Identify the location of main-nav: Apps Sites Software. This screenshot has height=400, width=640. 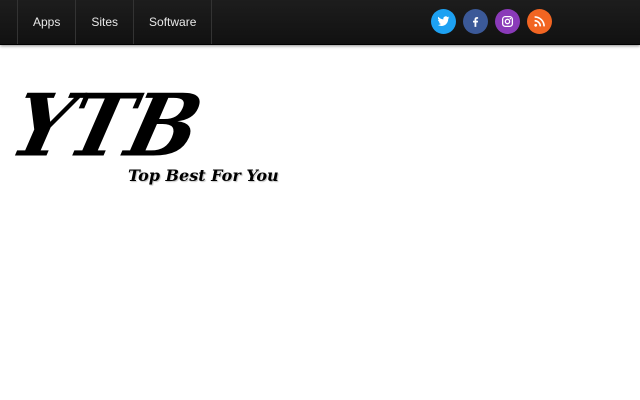
(115, 22).